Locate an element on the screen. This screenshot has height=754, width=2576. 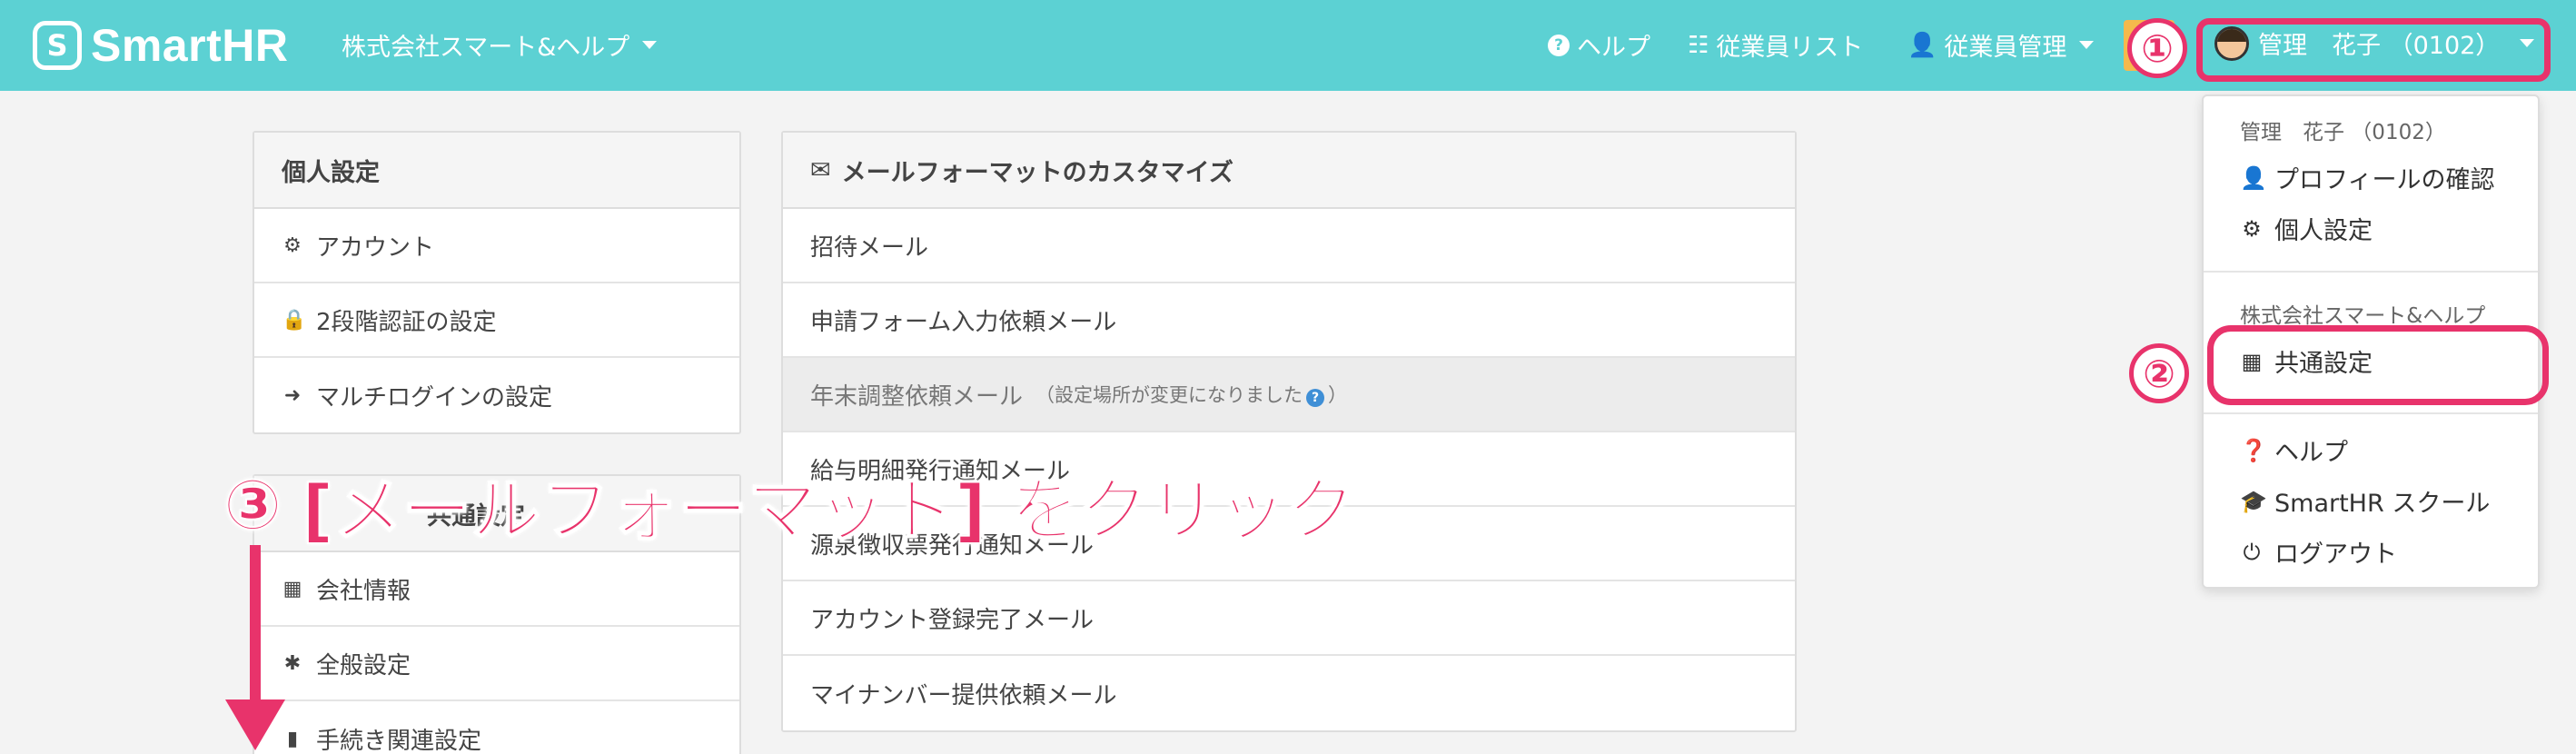
menu-account: ⚙ アカウント is located at coordinates (496, 246).